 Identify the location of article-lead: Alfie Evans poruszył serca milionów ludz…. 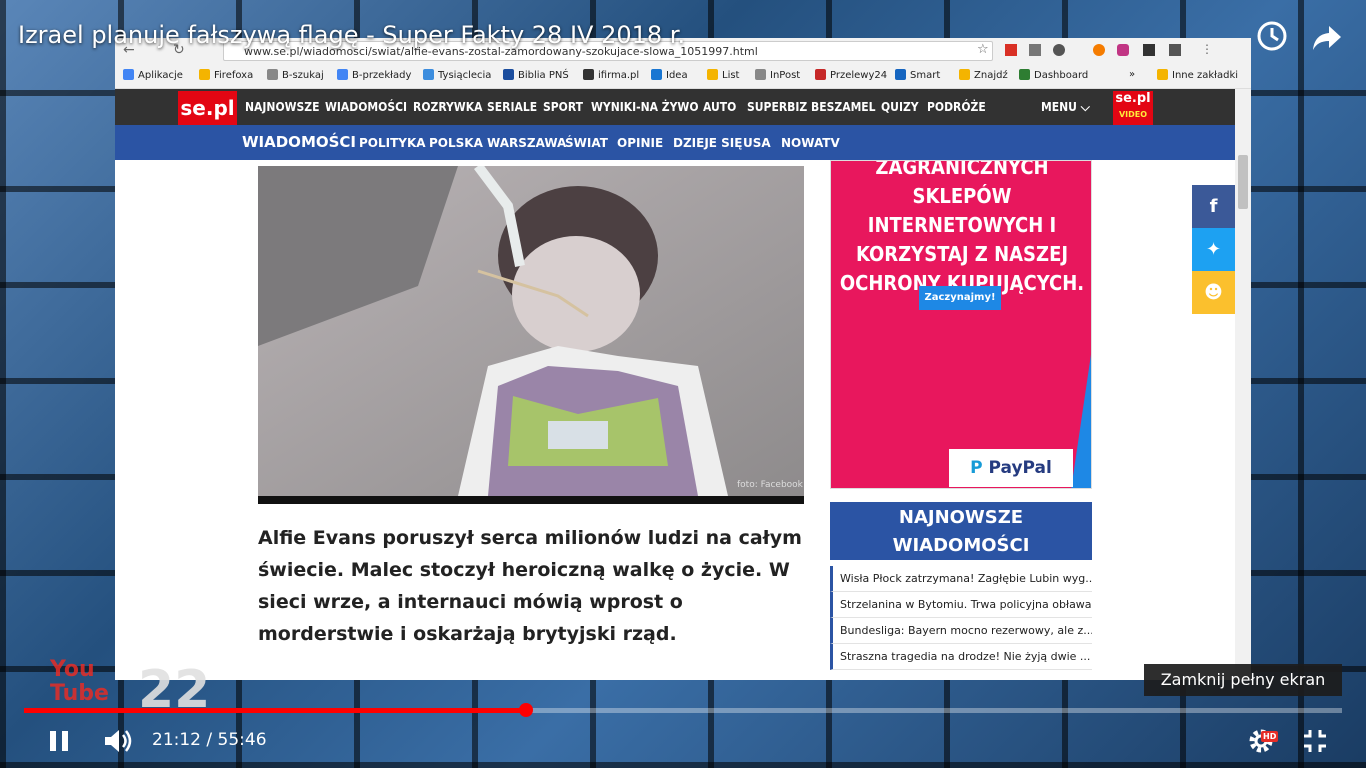
(530, 586).